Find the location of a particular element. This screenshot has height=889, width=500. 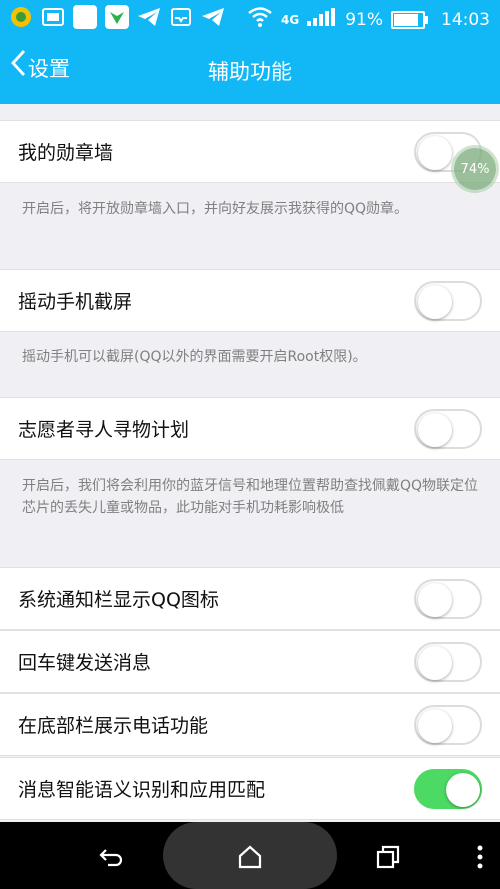

setting-row-enter-to-send: 回车键发送消息 is located at coordinates (250, 661).